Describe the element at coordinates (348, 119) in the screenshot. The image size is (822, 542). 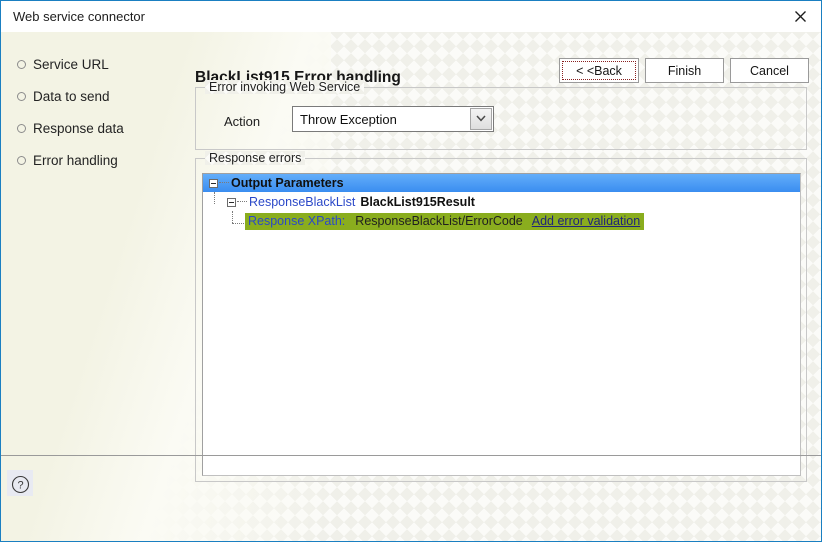
I see `action-dropdown-value: Throw Exception` at that location.